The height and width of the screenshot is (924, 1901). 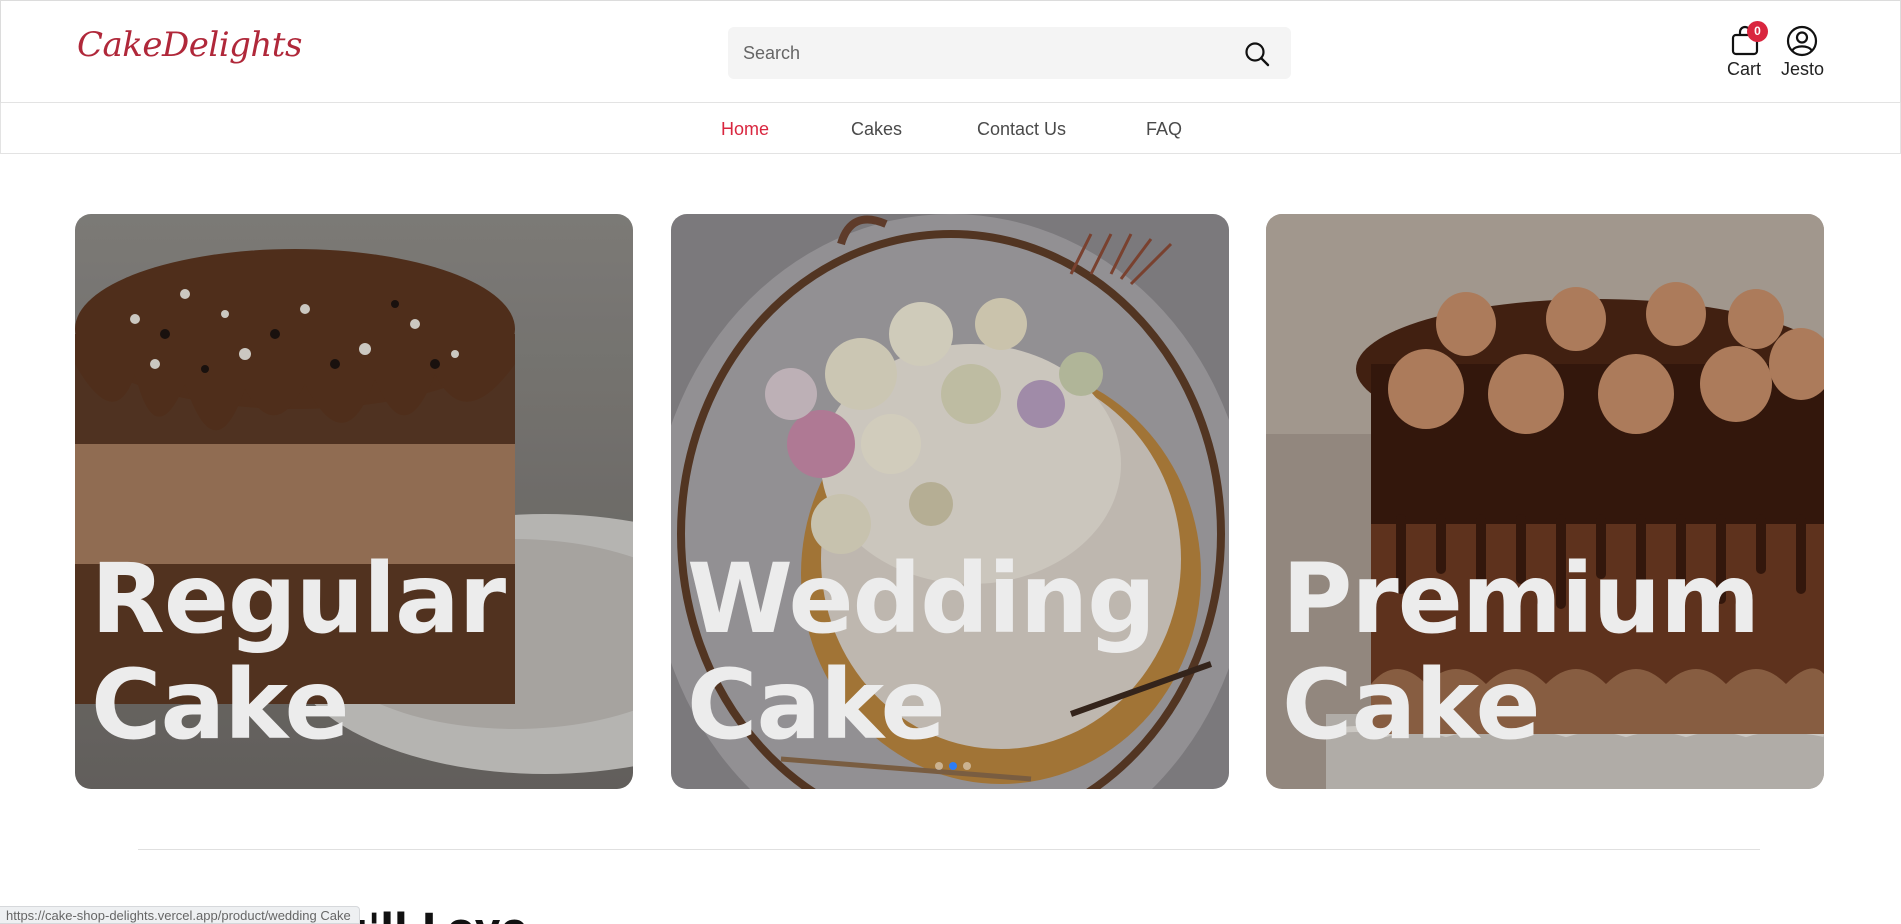 I want to click on nav-item-home: Home, so click(x=745, y=129).